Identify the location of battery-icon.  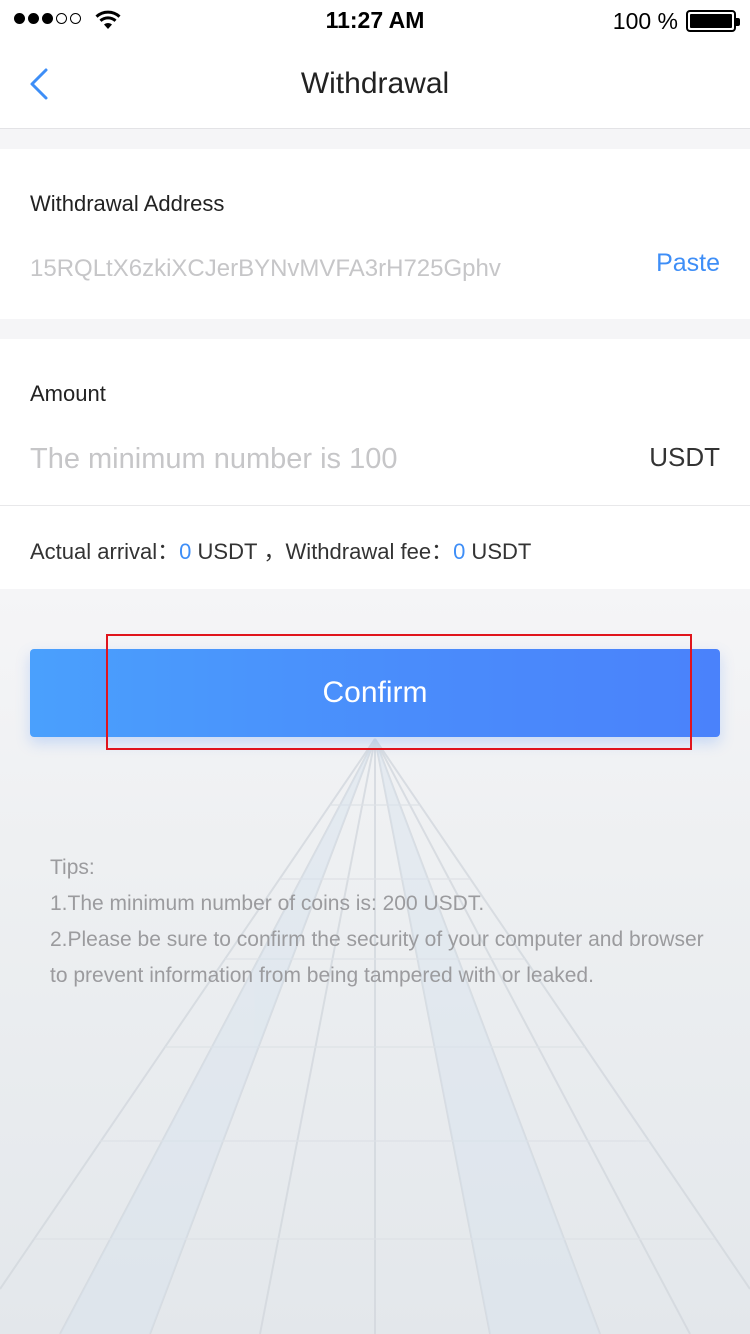
(713, 21).